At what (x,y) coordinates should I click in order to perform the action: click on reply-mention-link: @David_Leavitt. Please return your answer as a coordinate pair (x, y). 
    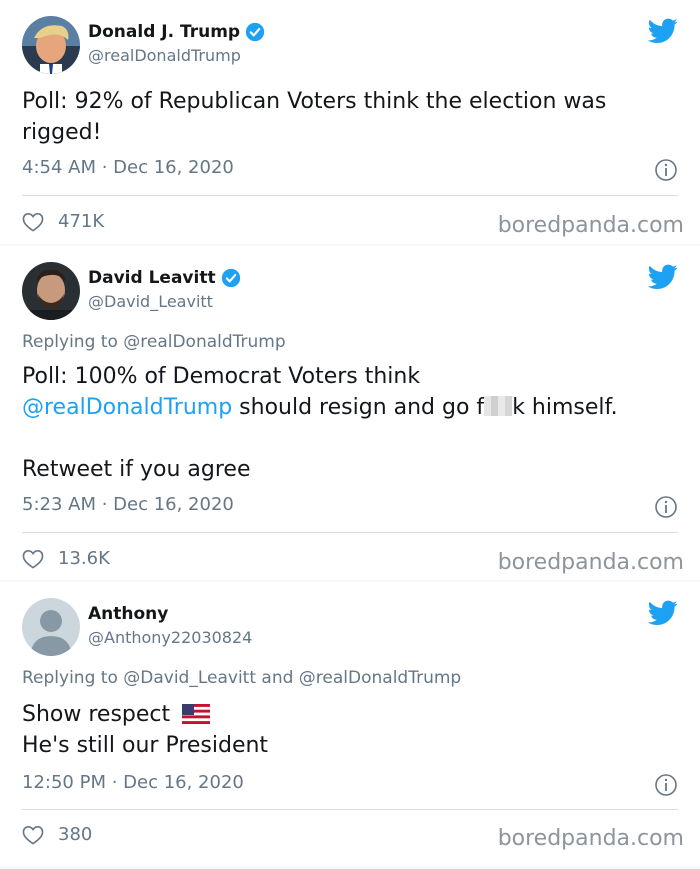
    Looking at the image, I should click on (189, 678).